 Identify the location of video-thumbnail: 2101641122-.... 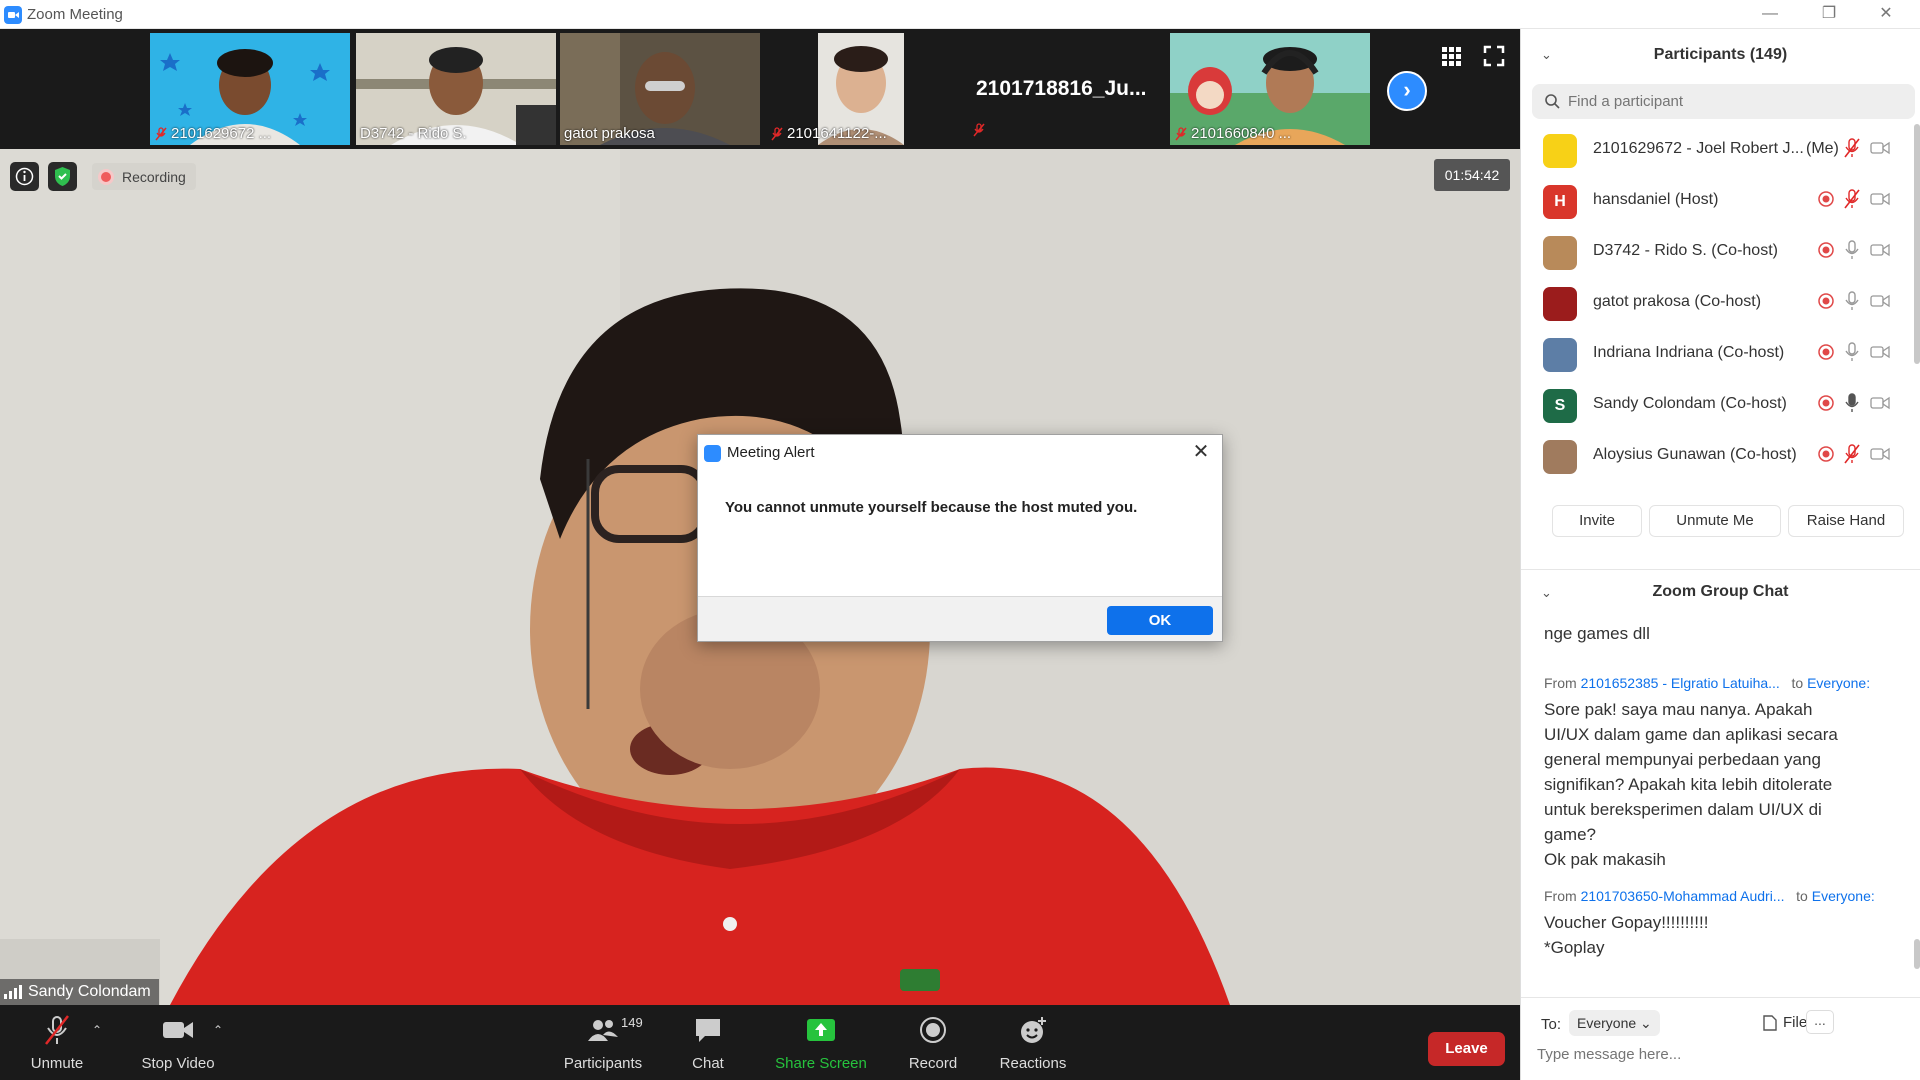
(866, 89).